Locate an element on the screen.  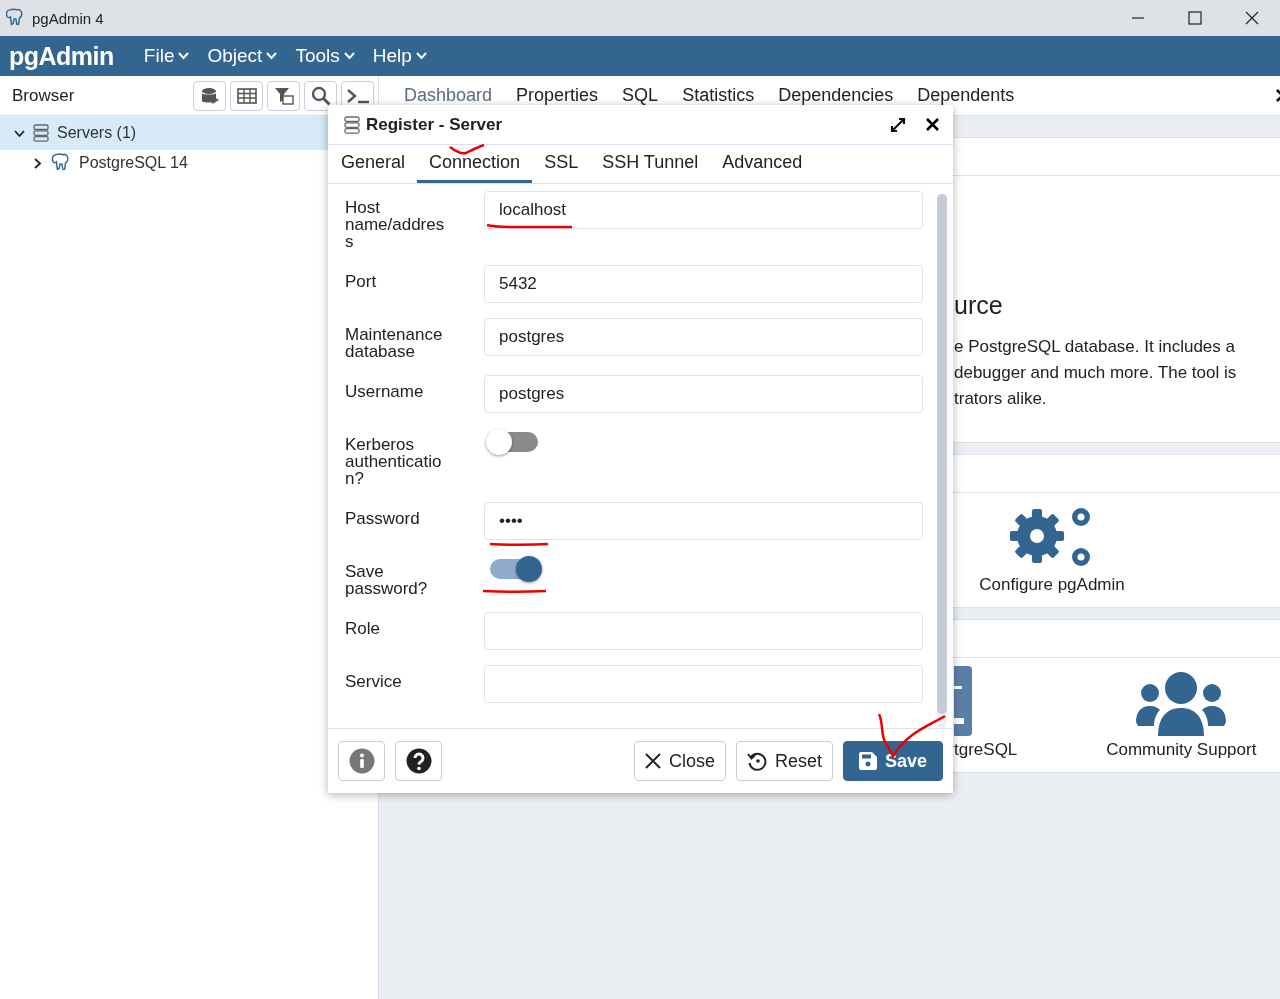
window-title: pgAdmin 4 is located at coordinates (68, 18).